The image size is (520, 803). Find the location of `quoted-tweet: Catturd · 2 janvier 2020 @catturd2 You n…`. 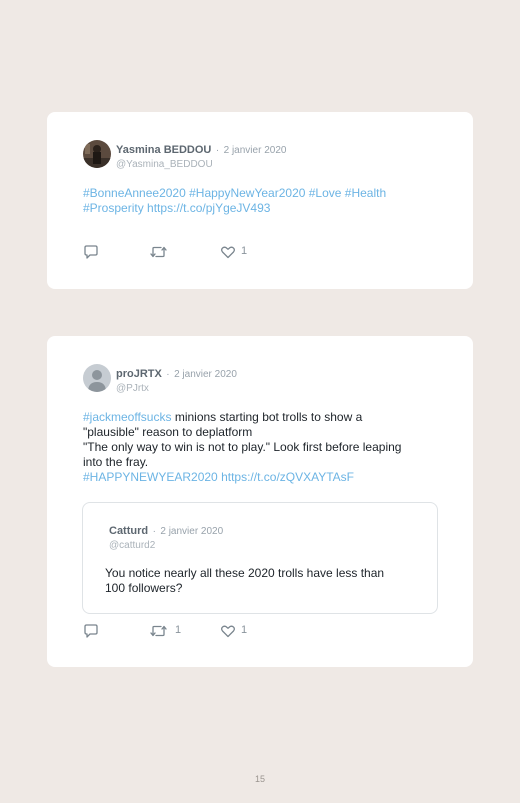

quoted-tweet: Catturd · 2 janvier 2020 @catturd2 You n… is located at coordinates (260, 558).